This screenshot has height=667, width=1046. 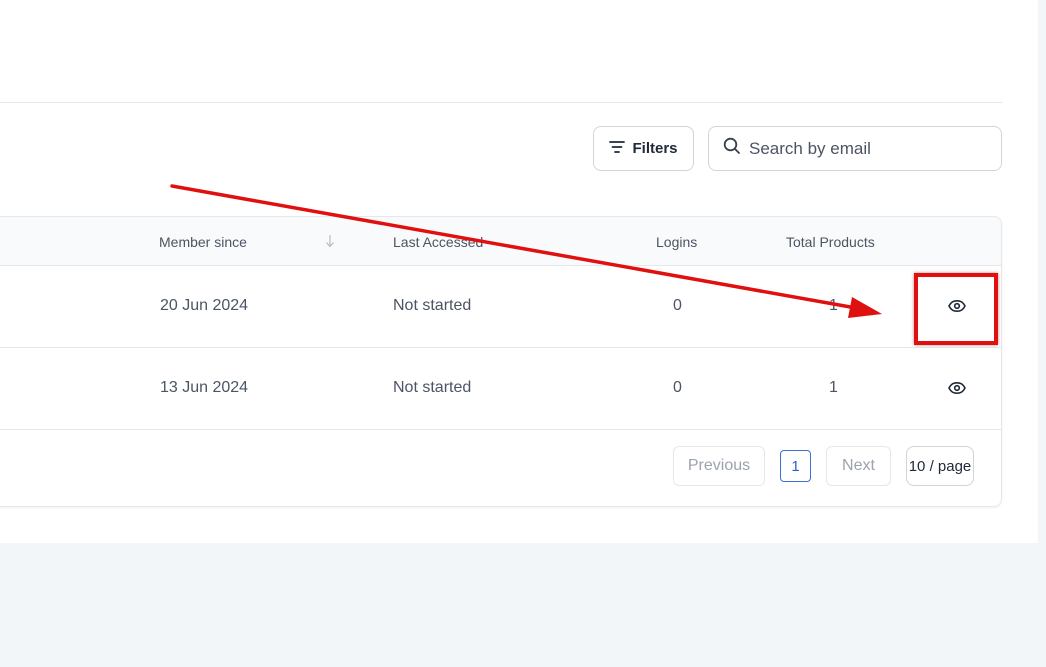 What do you see at coordinates (617, 149) in the screenshot?
I see `filter-icon` at bounding box center [617, 149].